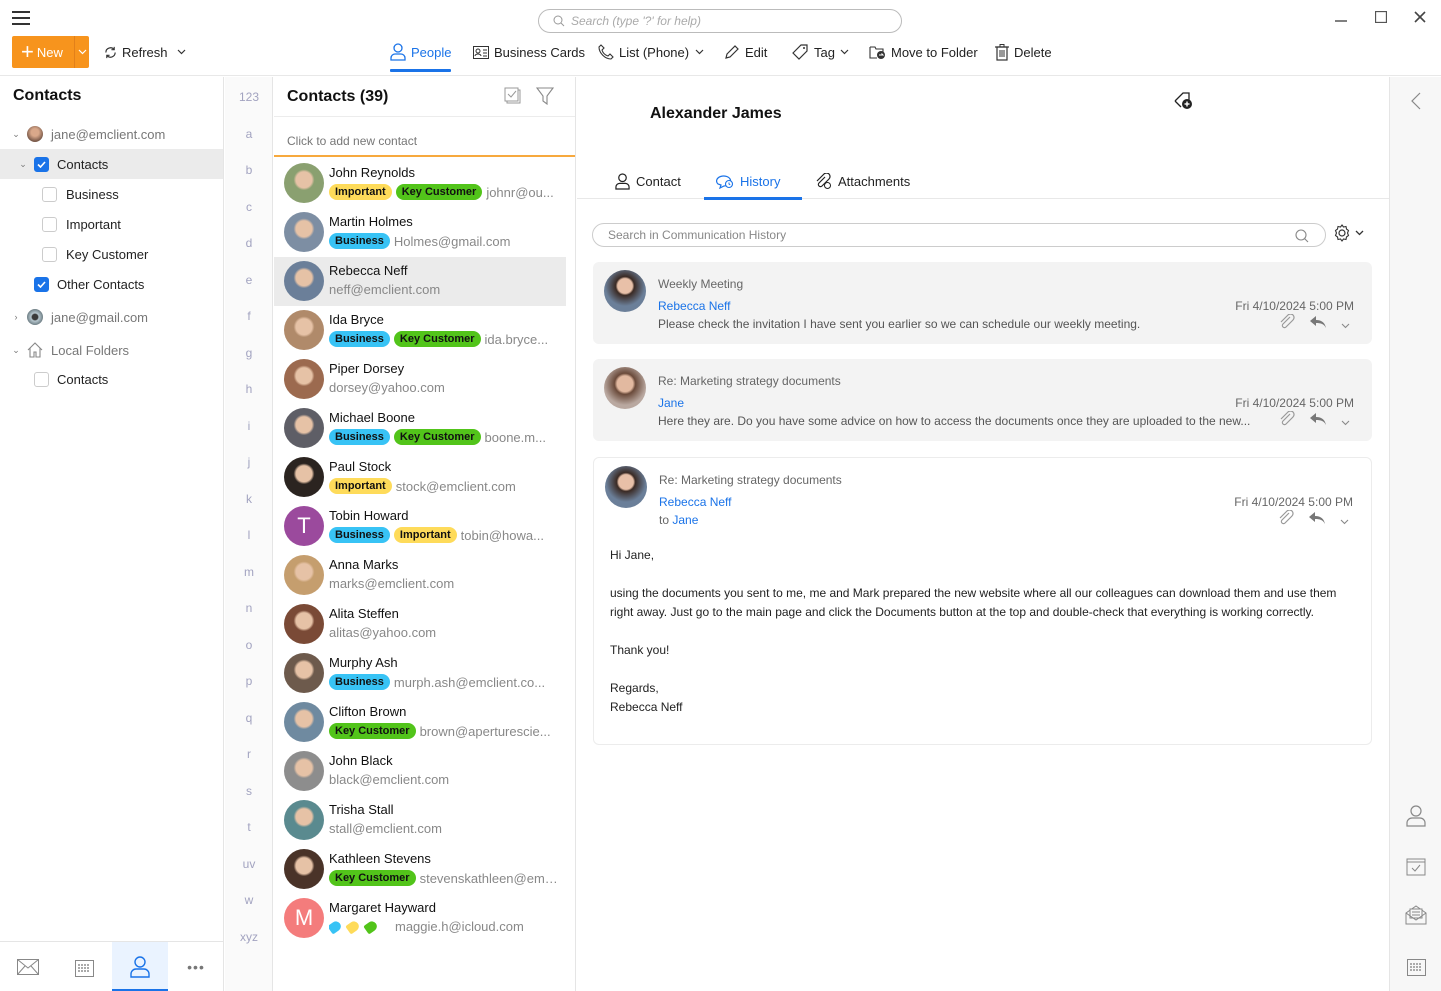  What do you see at coordinates (84, 966) in the screenshot?
I see `nav-calendar` at bounding box center [84, 966].